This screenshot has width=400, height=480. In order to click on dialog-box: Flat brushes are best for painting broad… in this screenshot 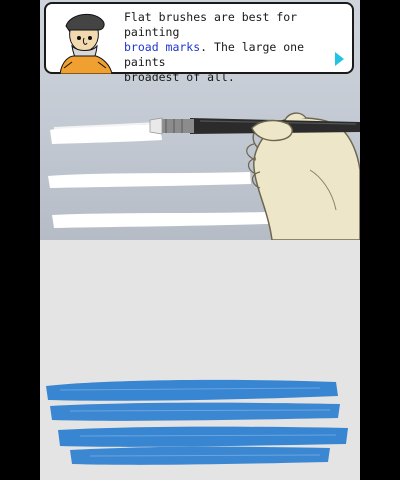, I will do `click(199, 43)`.